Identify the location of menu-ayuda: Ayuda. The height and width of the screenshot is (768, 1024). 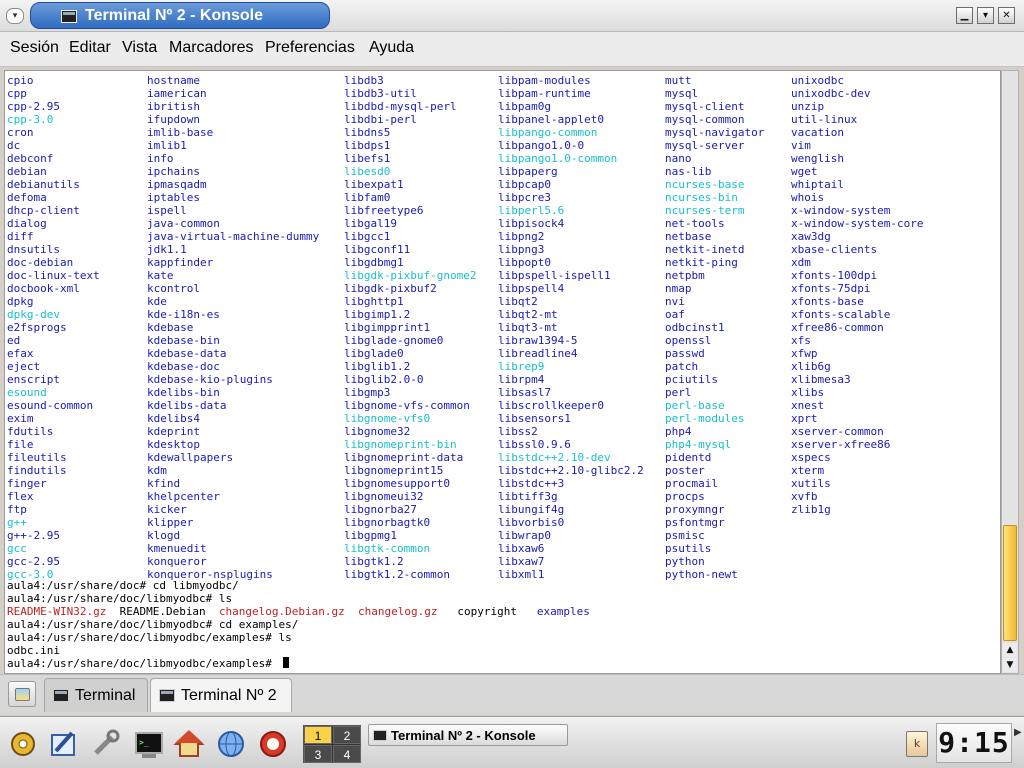
(391, 48).